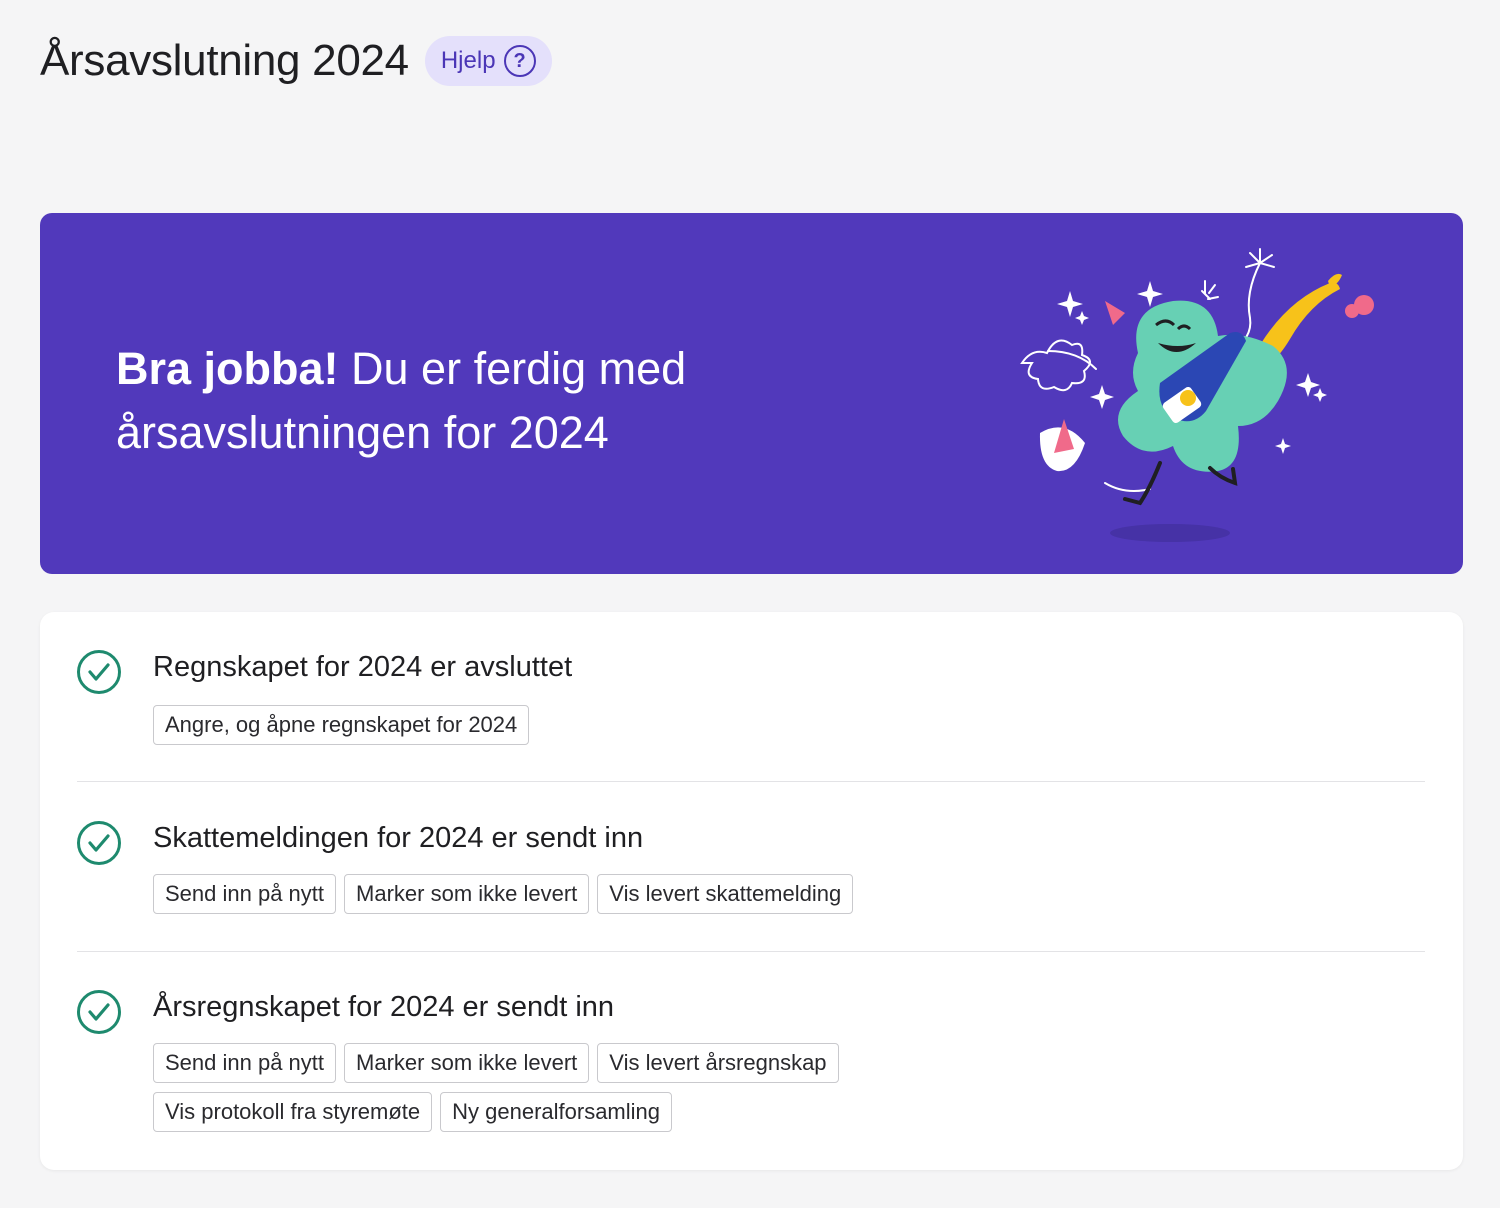 The width and height of the screenshot is (1500, 1208). Describe the element at coordinates (468, 60) in the screenshot. I see `help-label: Hjelp` at that location.